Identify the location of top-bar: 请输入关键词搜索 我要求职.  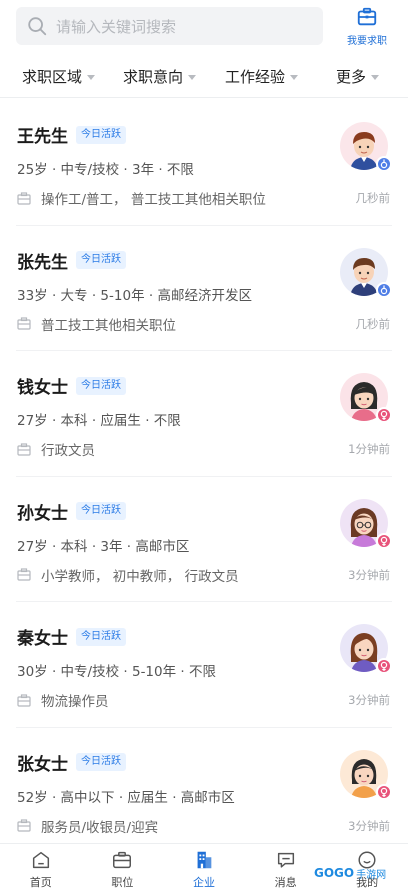
(204, 26).